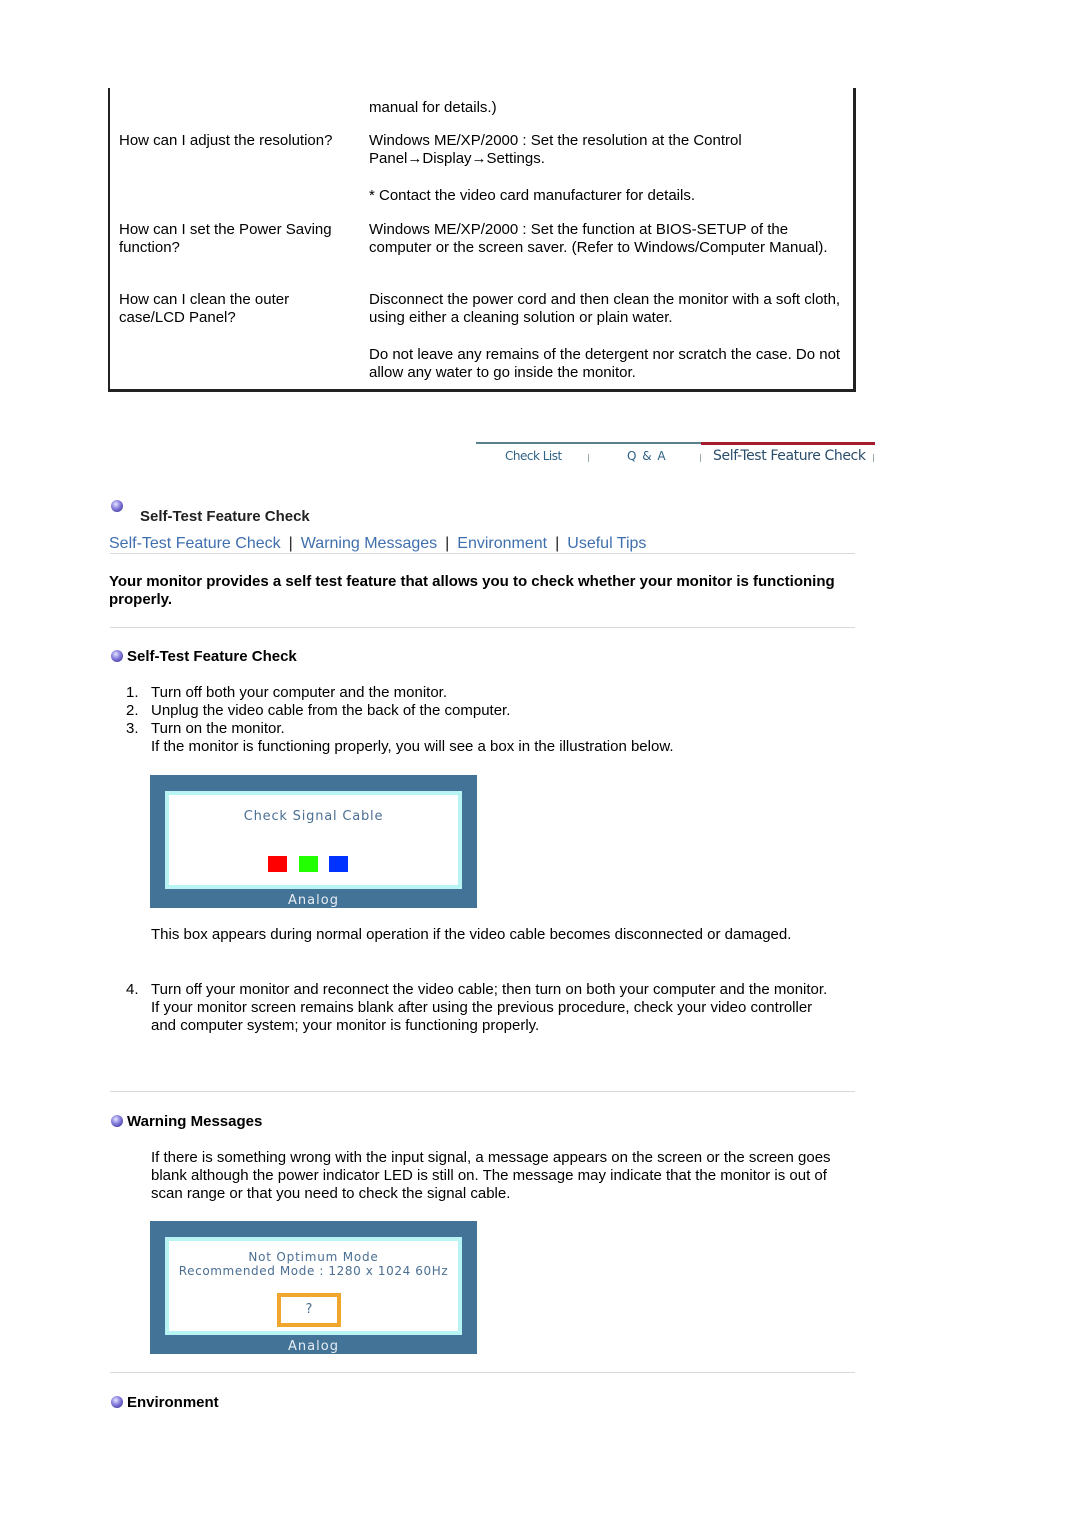 This screenshot has height=1527, width=1080. What do you see at coordinates (132, 728) in the screenshot?
I see `step-number: 3.` at bounding box center [132, 728].